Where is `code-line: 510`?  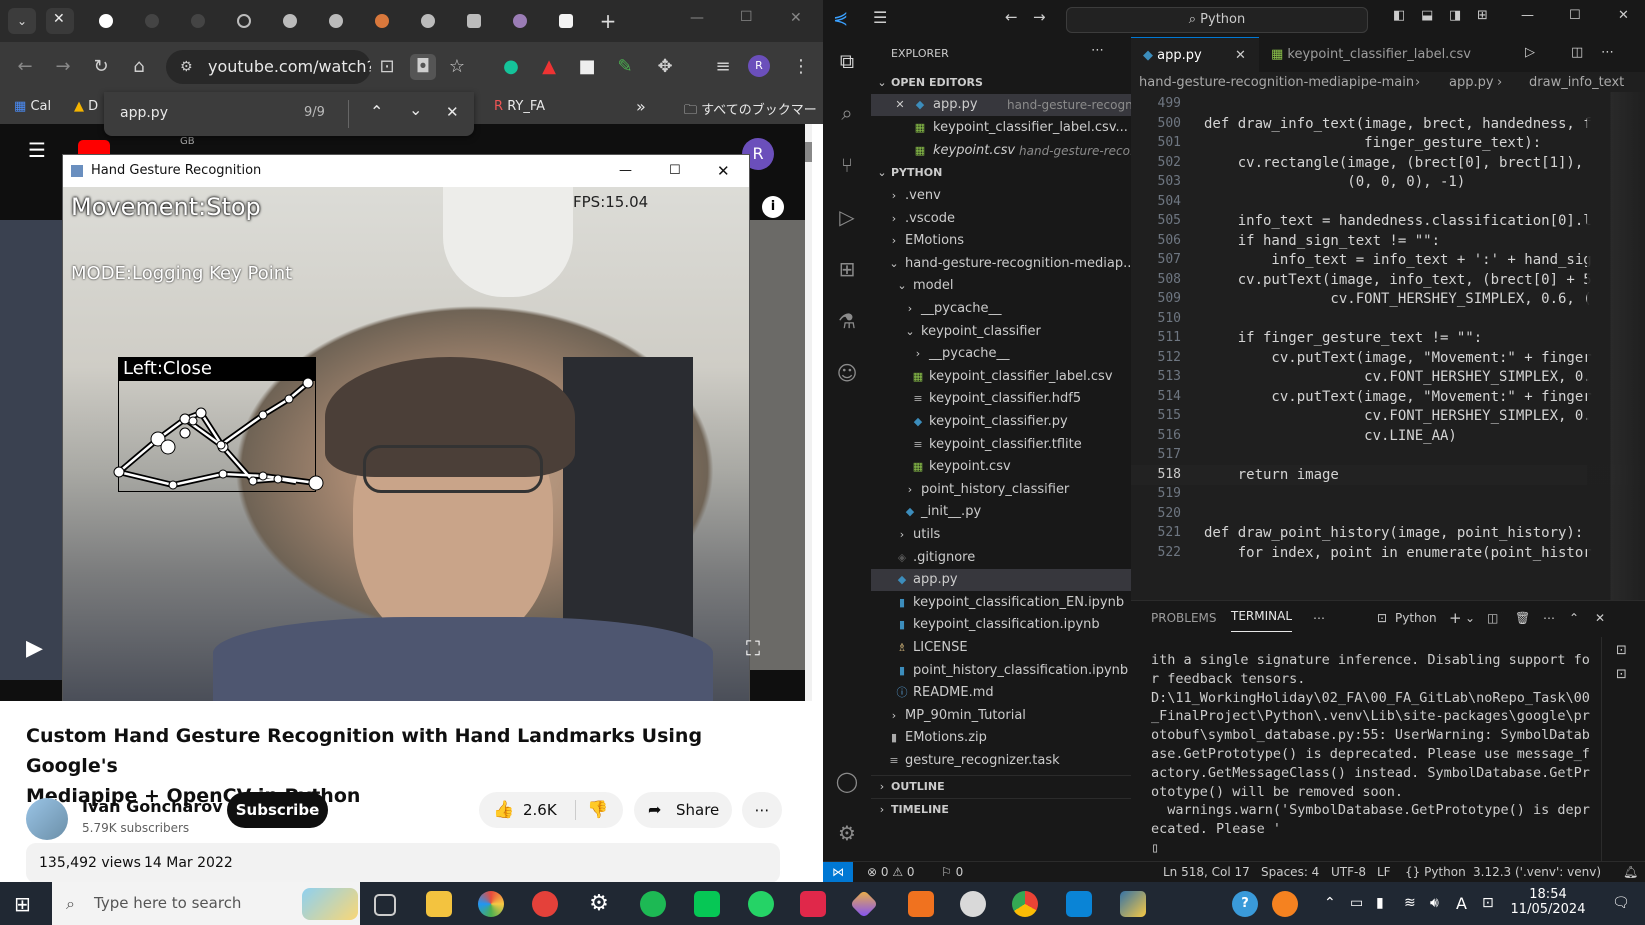
code-line: 510 is located at coordinates (1388, 319).